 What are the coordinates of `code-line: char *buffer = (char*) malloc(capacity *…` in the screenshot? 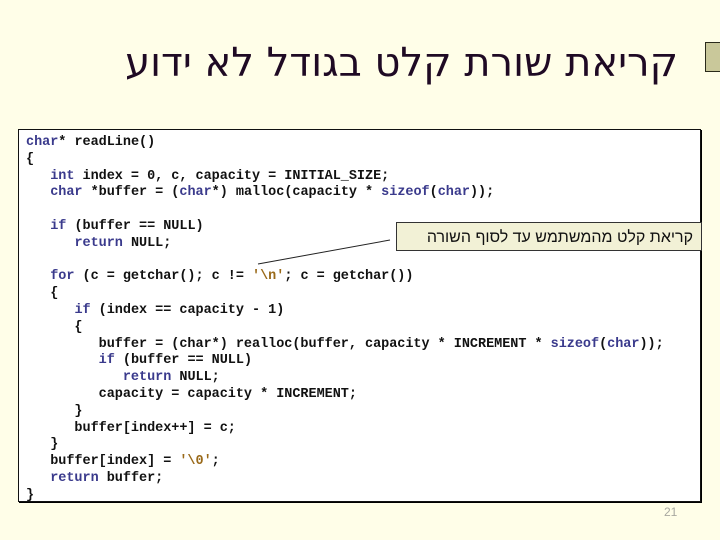 It's located at (345, 193).